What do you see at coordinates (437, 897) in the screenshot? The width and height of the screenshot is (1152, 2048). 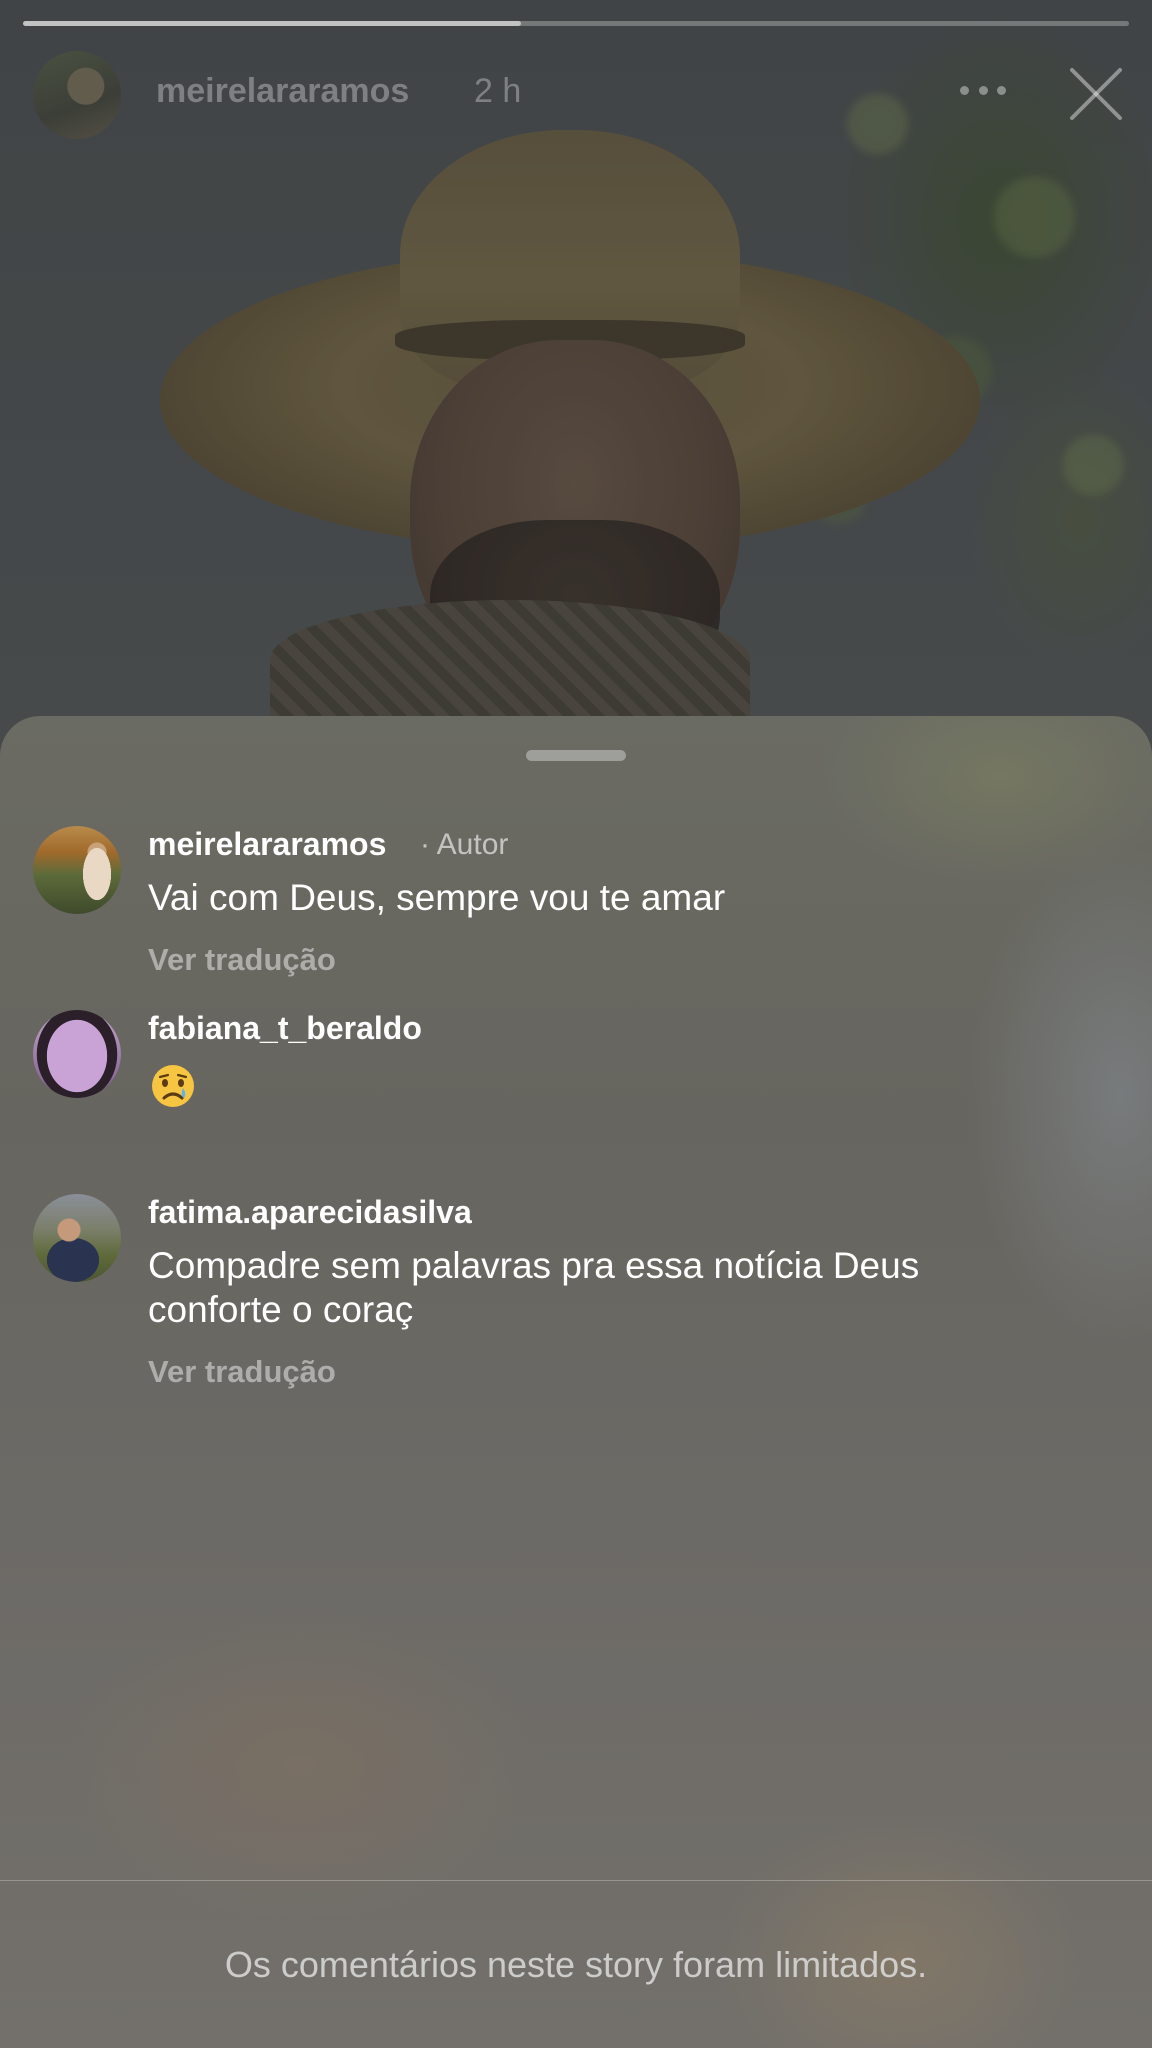 I see `comment-text: Vai com Deus, sempre vou te amar` at bounding box center [437, 897].